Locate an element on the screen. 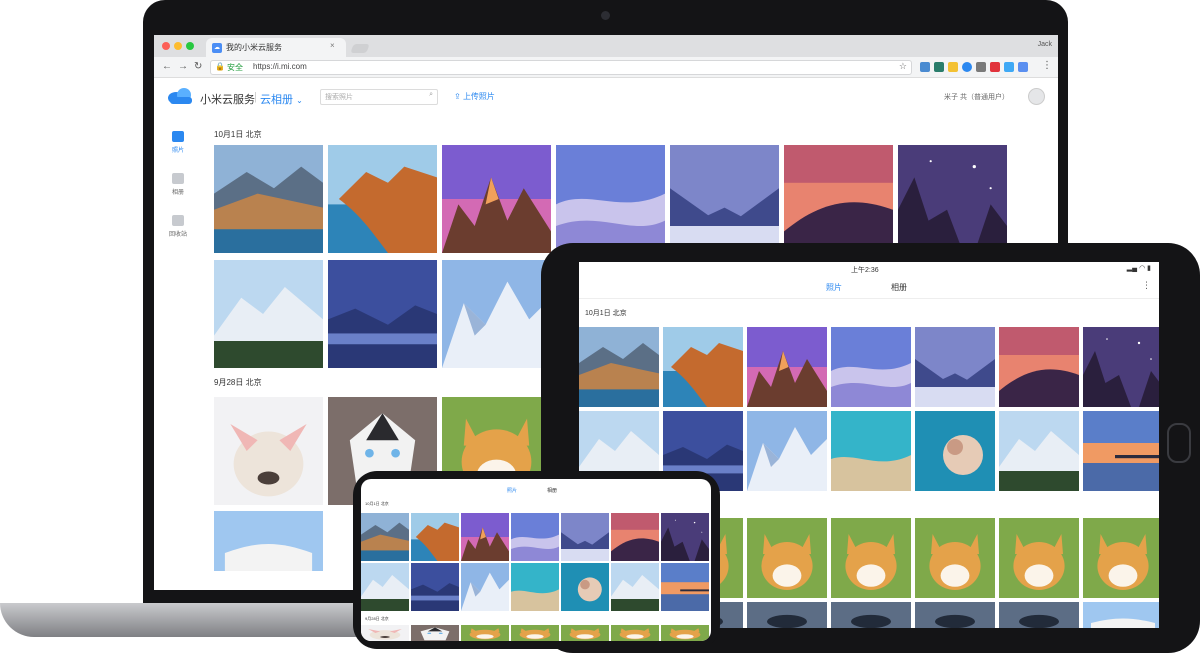  url-input: 🔒 安全 https://i.mi.com ☆ is located at coordinates (561, 67).